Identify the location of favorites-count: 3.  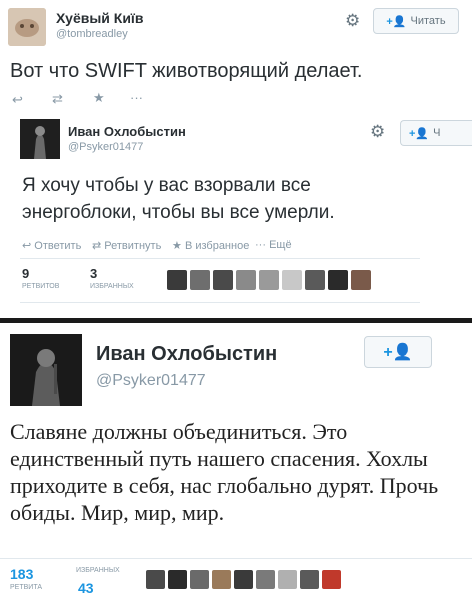
(93, 273).